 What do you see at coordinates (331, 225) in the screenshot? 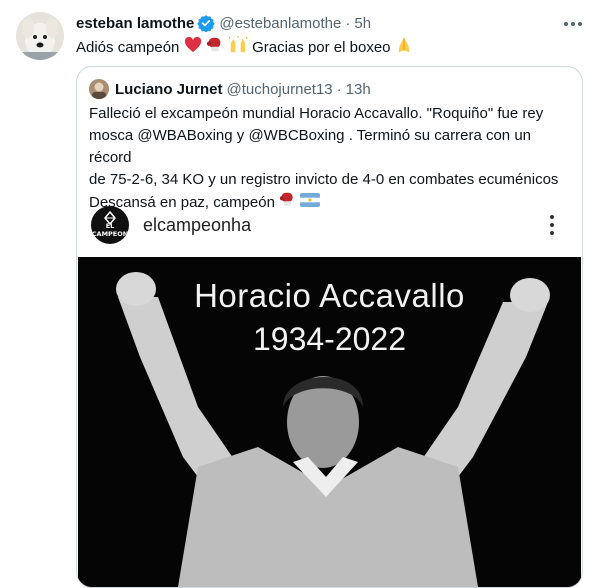
I see `embedded-post-header: EL CAMPEON elcampeonha` at bounding box center [331, 225].